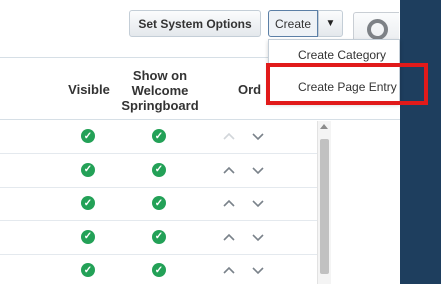 This screenshot has height=284, width=441. Describe the element at coordinates (347, 84) in the screenshot. I see `highlight-box` at that location.